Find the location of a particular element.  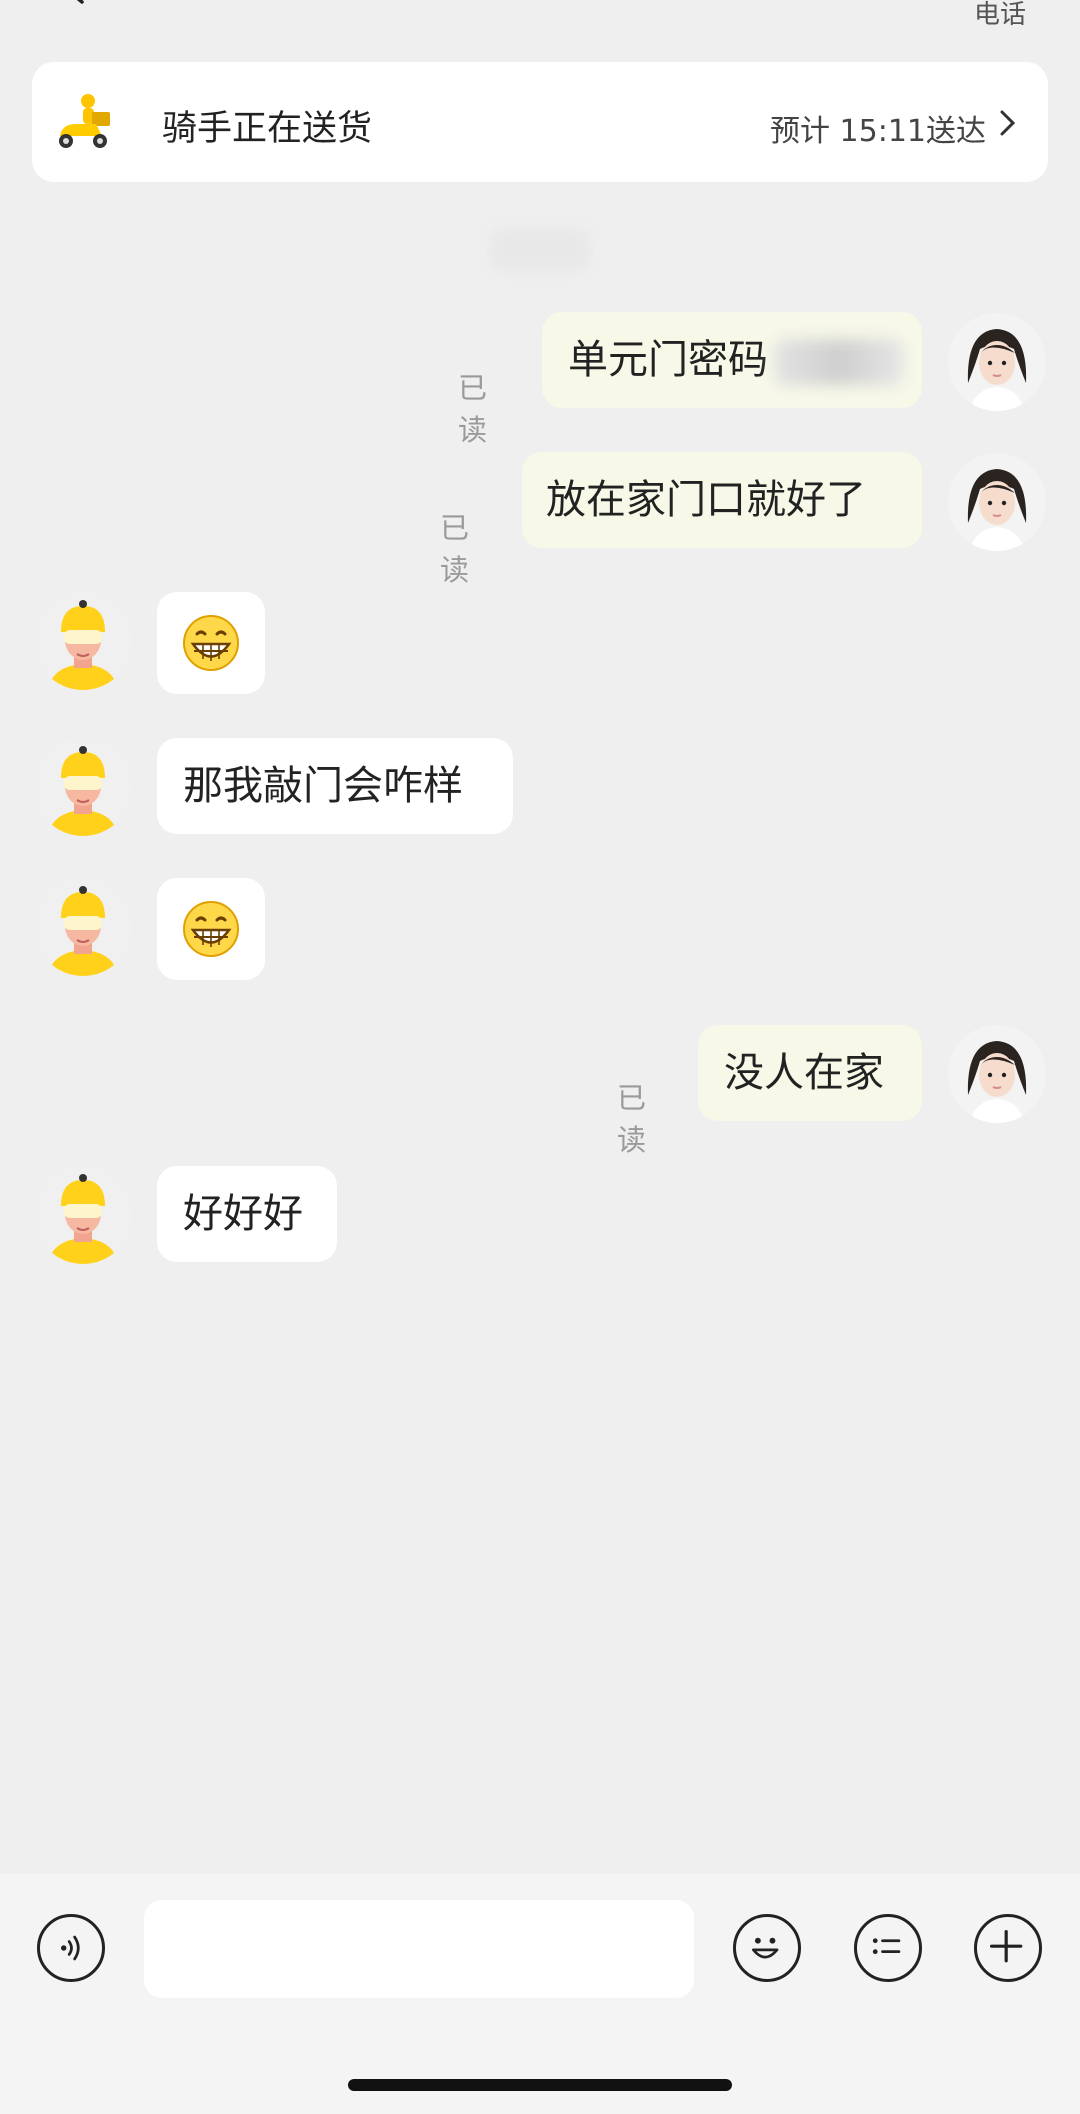

message-bubble: 单元门密码 is located at coordinates (732, 360).